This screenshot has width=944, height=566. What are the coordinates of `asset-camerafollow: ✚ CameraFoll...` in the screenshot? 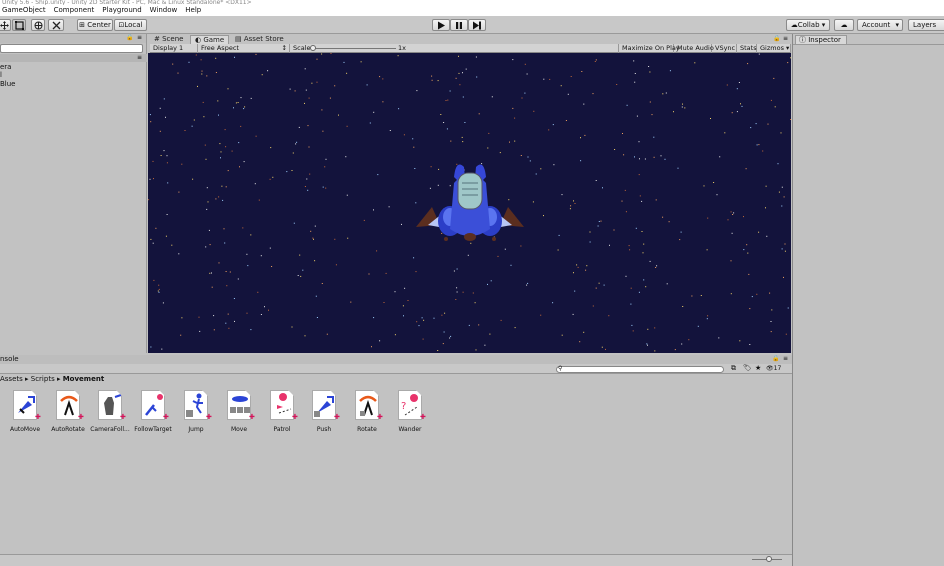 It's located at (109, 411).